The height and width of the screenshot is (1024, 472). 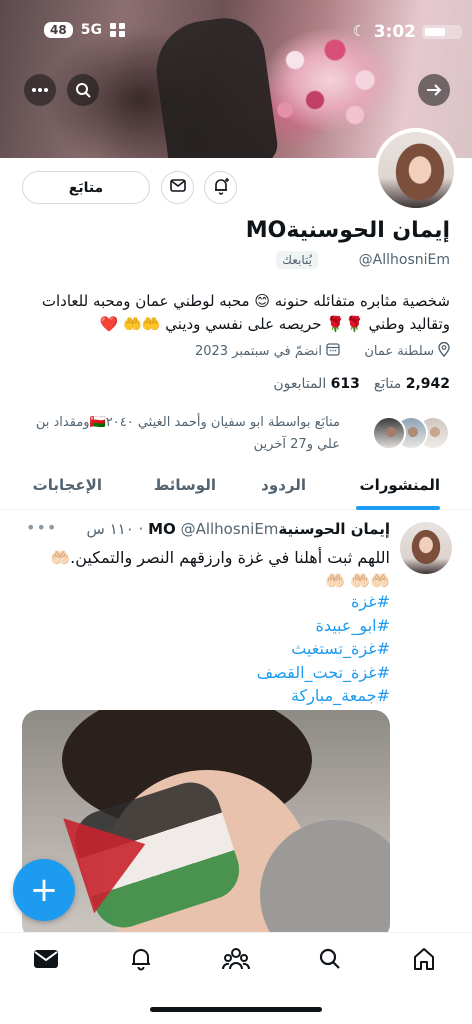 I want to click on following-button: متابَع, so click(x=86, y=187).